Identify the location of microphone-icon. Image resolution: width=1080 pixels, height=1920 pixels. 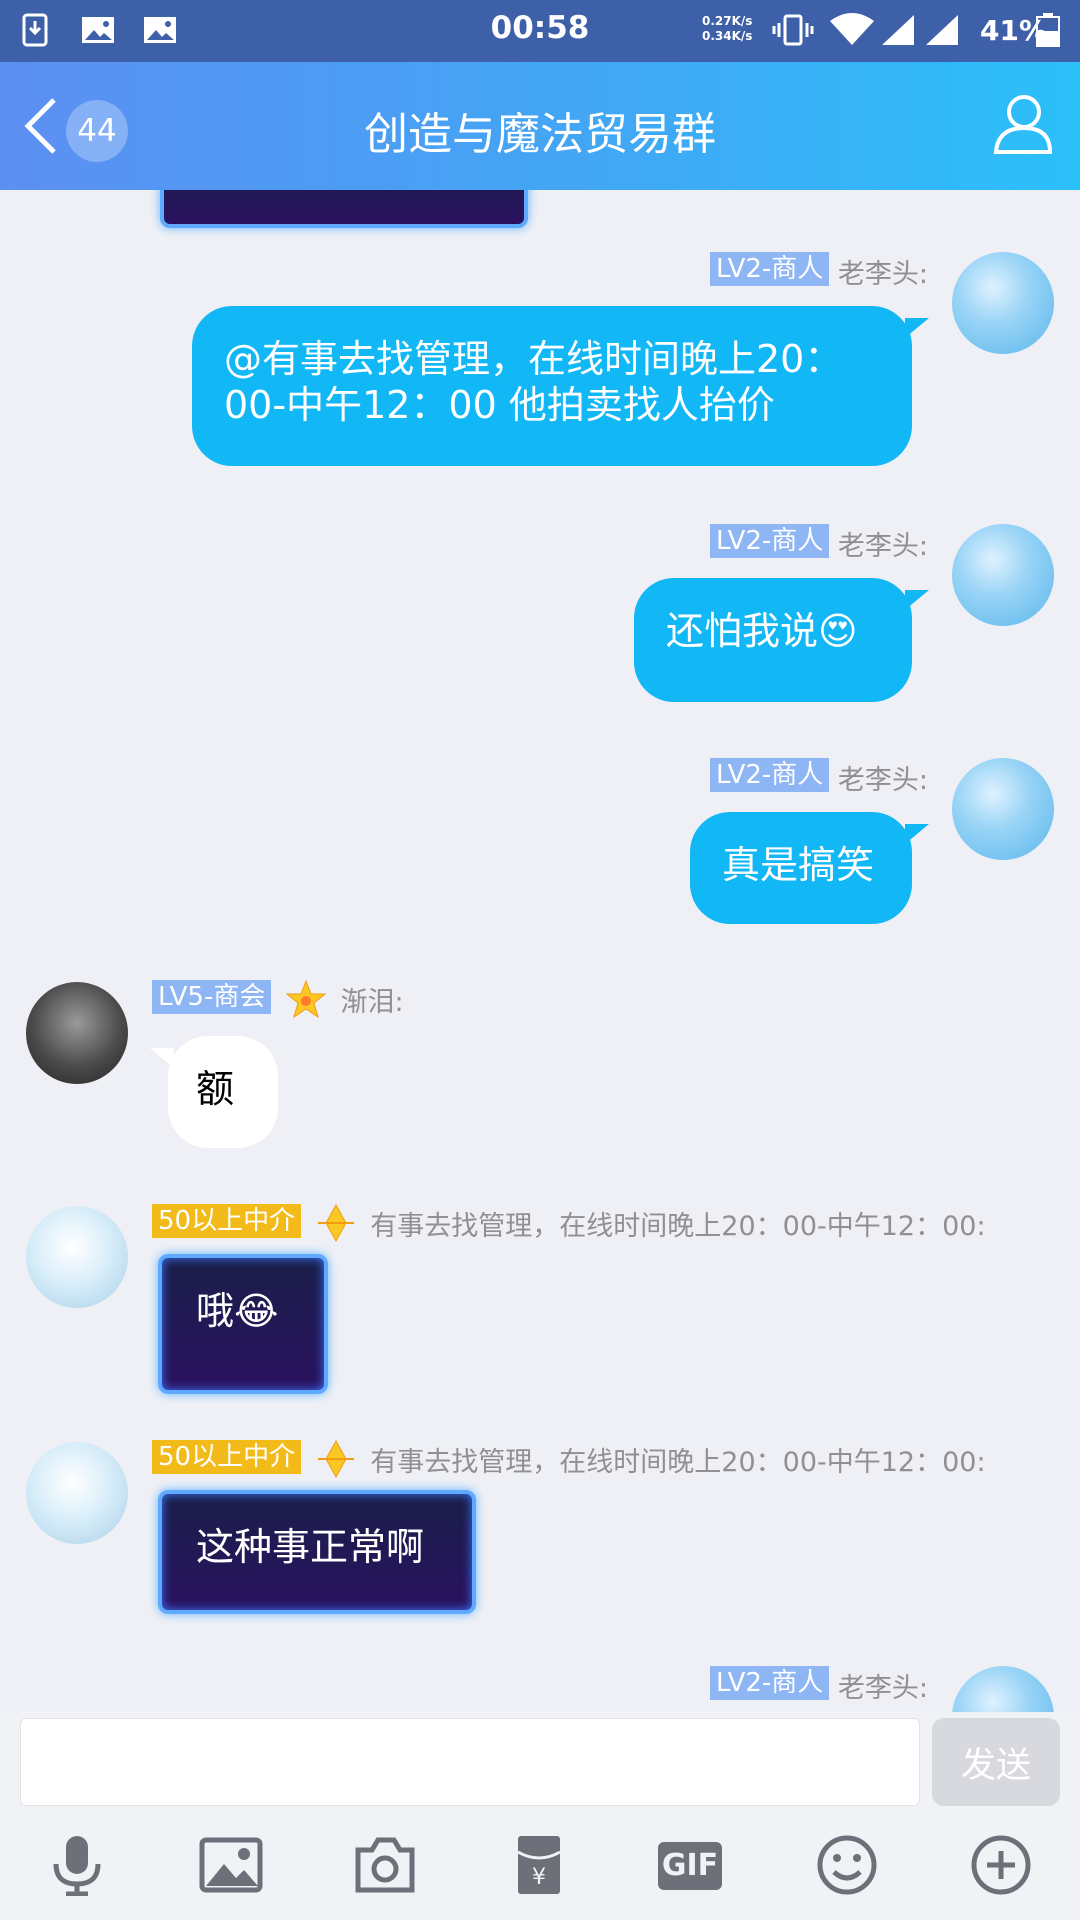
(77, 1865).